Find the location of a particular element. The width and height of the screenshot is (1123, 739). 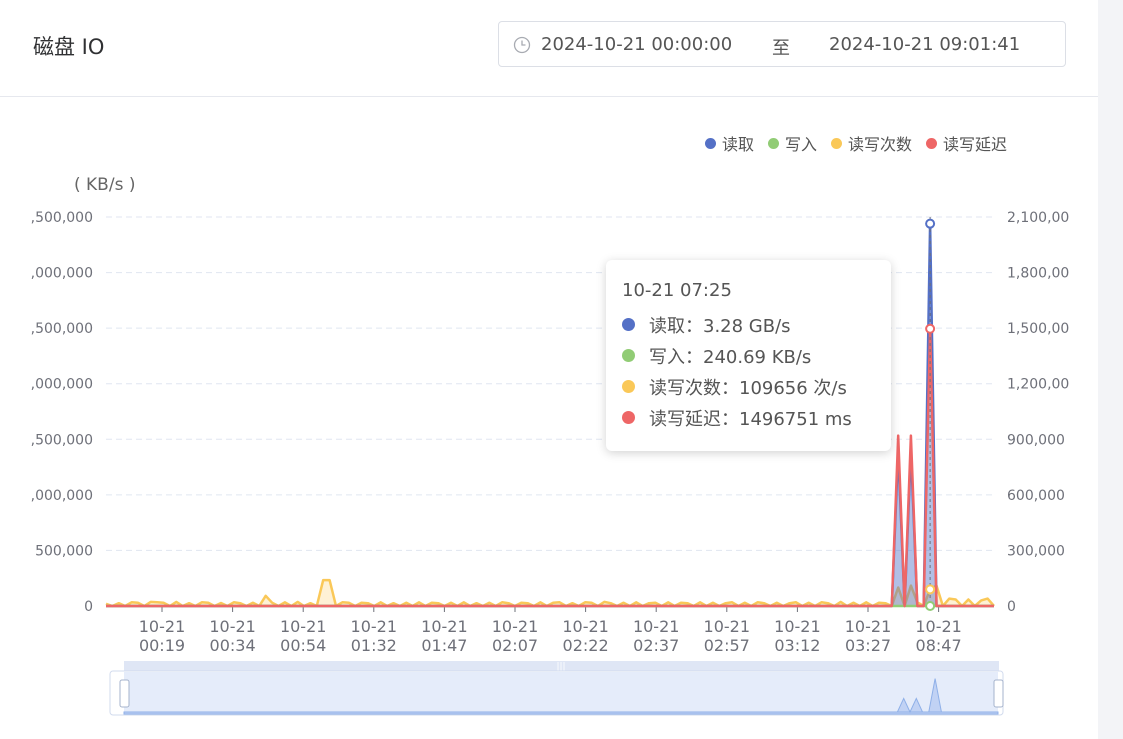

zoom-handle-left is located at coordinates (124, 693).